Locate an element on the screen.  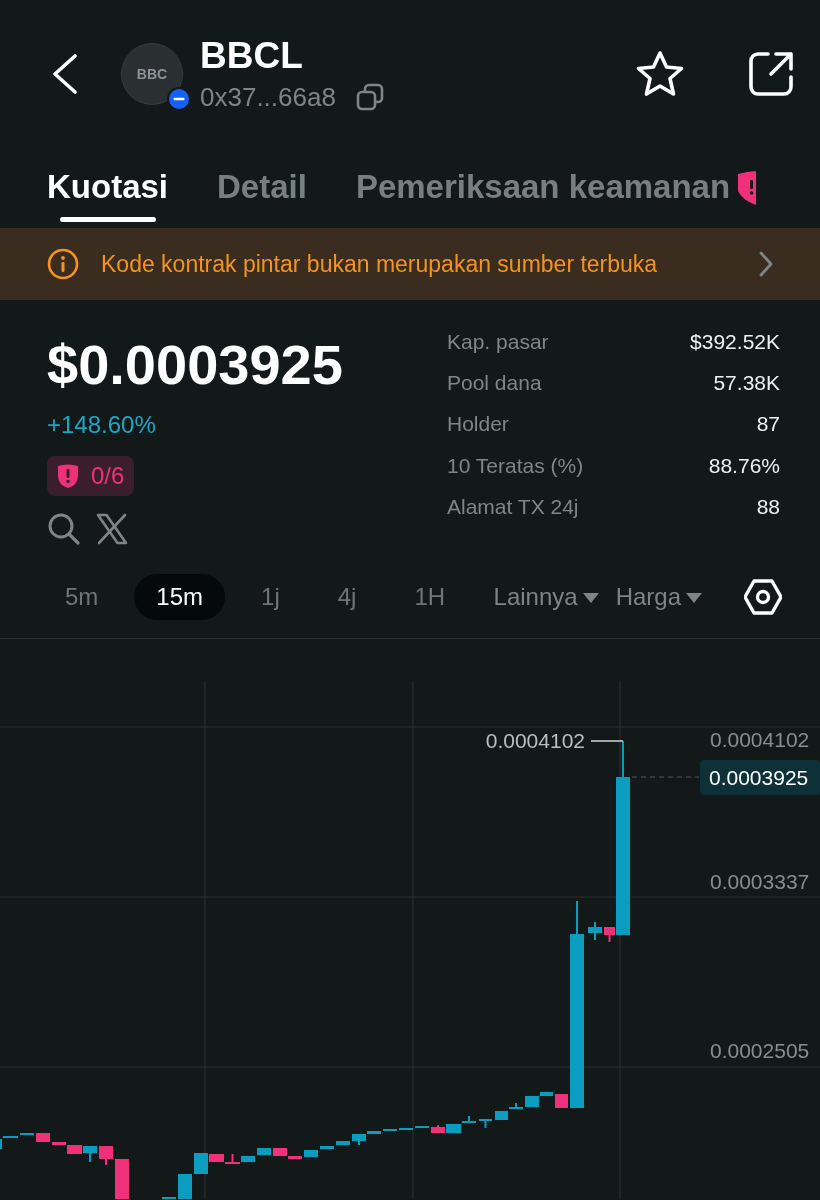
price-change: +148.60% is located at coordinates (101, 425).